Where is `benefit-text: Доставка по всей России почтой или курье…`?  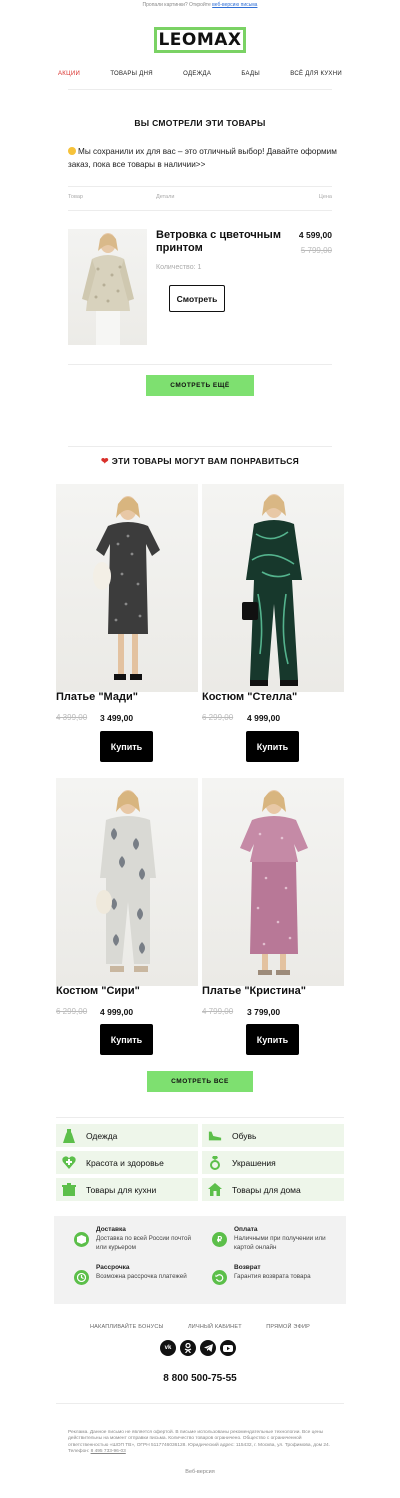 benefit-text: Доставка по всей России почтой или курье… is located at coordinates (144, 1243).